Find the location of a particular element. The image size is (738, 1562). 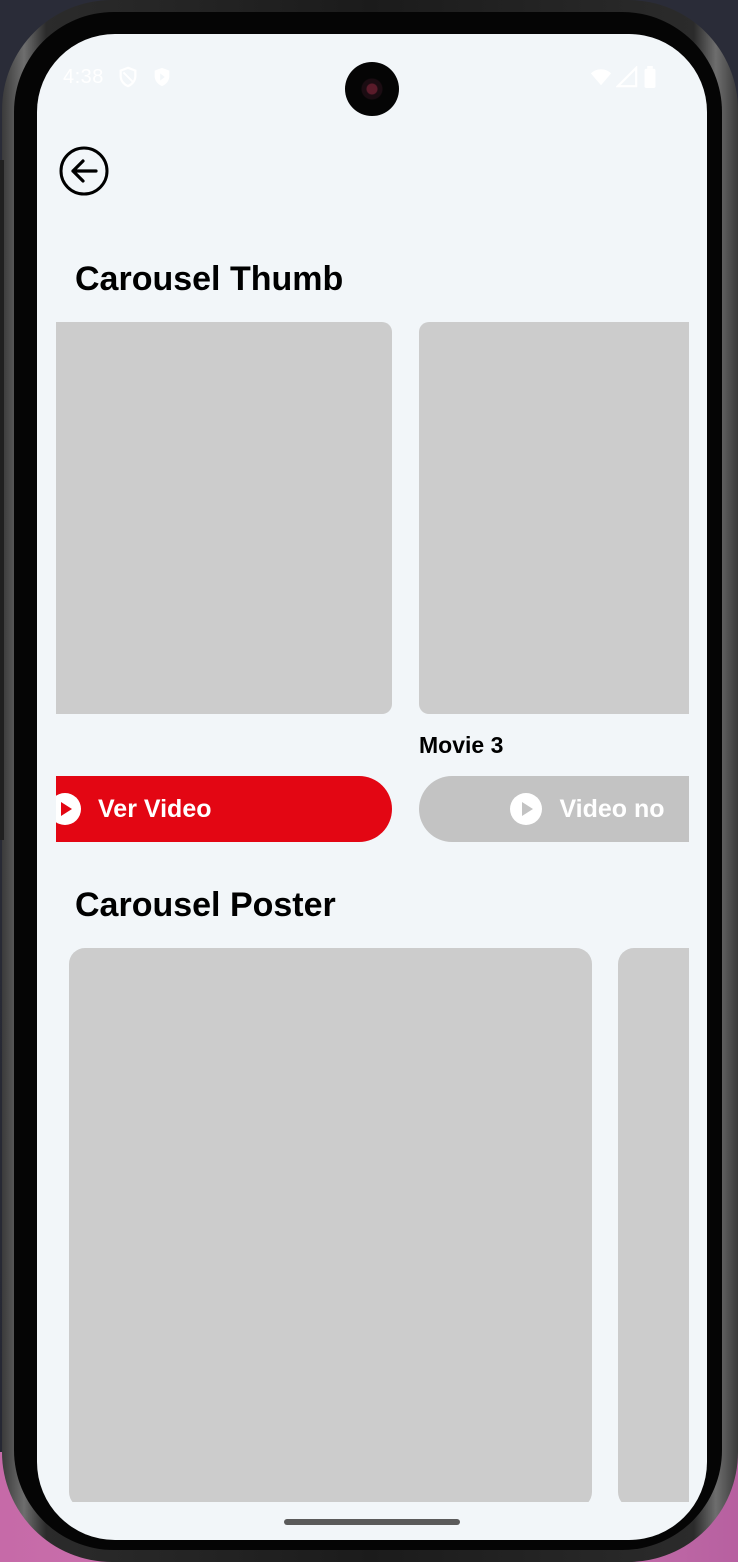

video-unavailable-button-label: Video no is located at coordinates (612, 808).